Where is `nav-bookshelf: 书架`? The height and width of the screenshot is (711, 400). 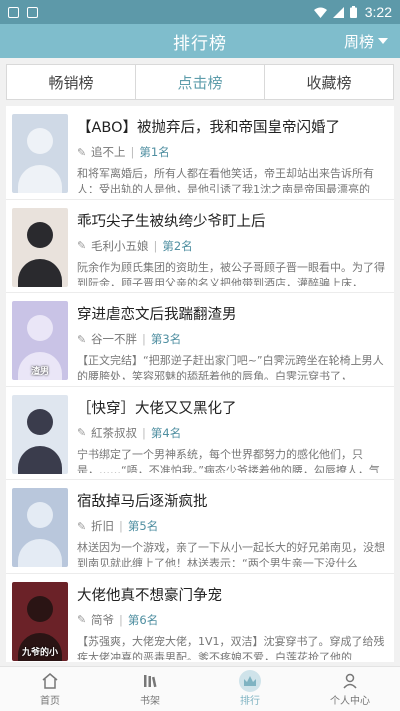 nav-bookshelf: 书架 is located at coordinates (150, 689).